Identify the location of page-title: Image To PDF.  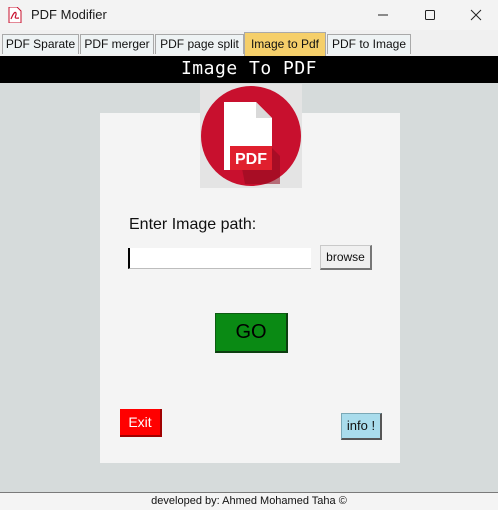
(249, 68).